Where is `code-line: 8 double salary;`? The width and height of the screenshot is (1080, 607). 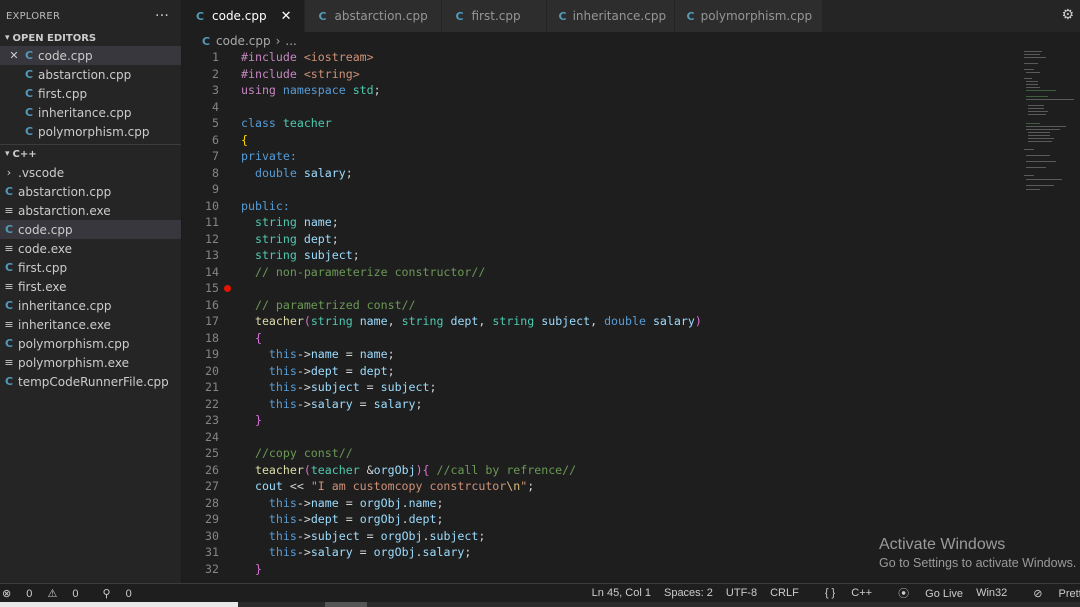
code-line: 8 double salary; is located at coordinates (600, 173).